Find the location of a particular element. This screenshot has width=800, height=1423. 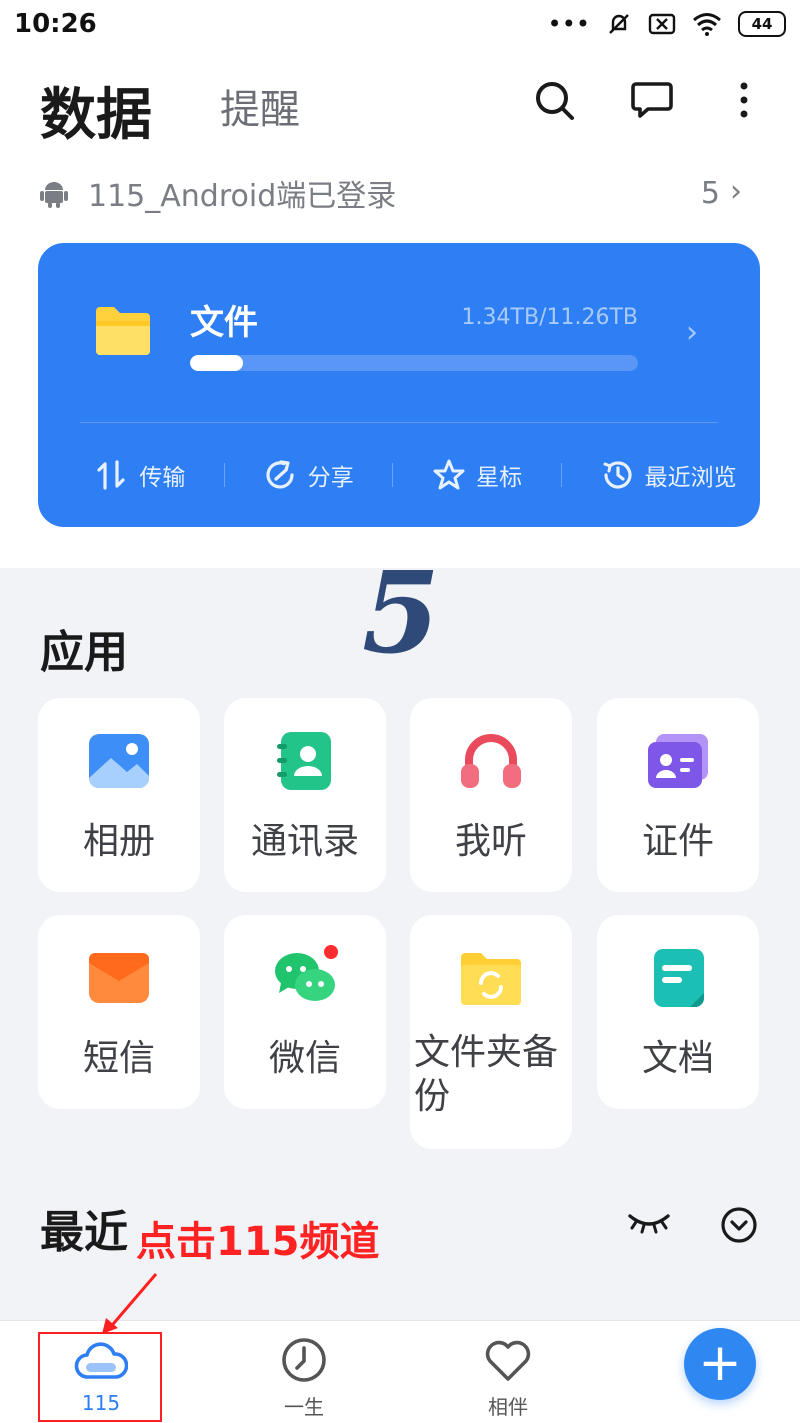

action-recent-browse: 最近浏览 is located at coordinates (669, 475).